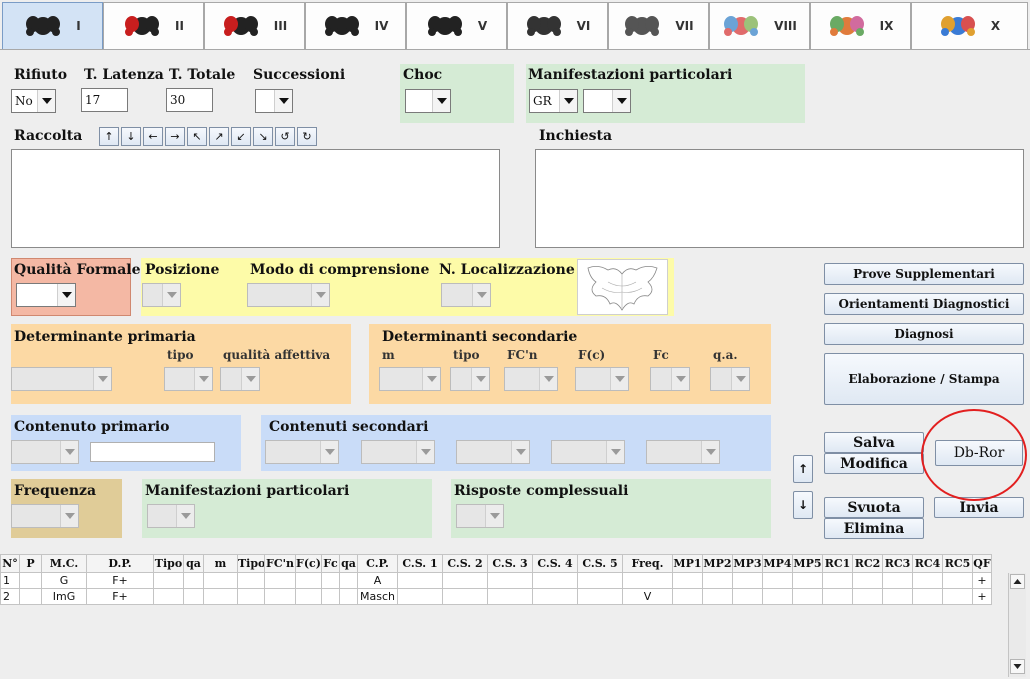 The image size is (1030, 679). I want to click on tab-card-1: I, so click(52, 25).